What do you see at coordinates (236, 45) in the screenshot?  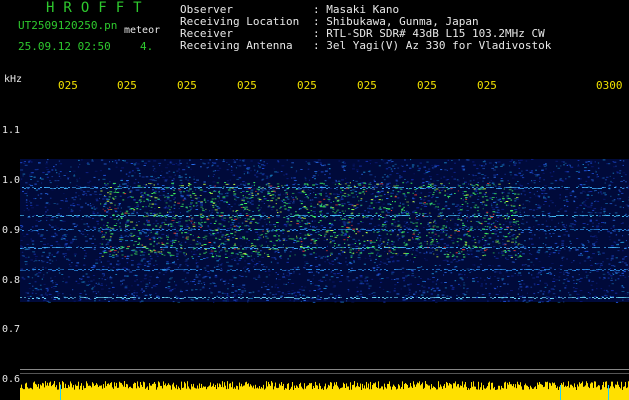 I see `antenna-label: Receiving Antenna` at bounding box center [236, 45].